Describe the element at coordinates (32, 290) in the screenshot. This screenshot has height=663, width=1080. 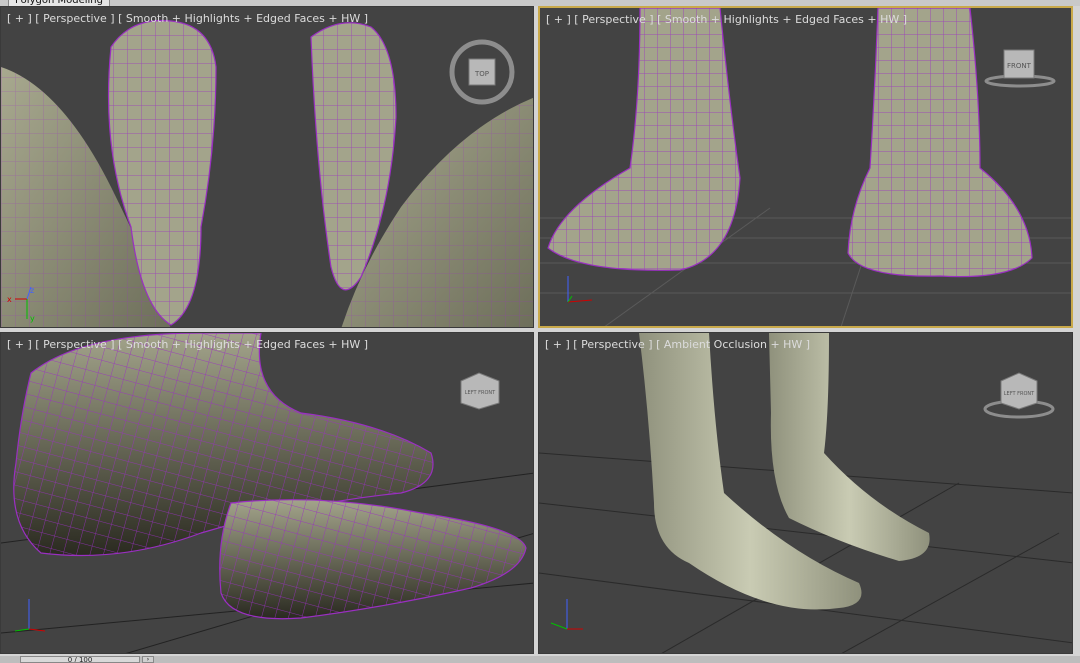
I see `axis-z-label: z` at that location.